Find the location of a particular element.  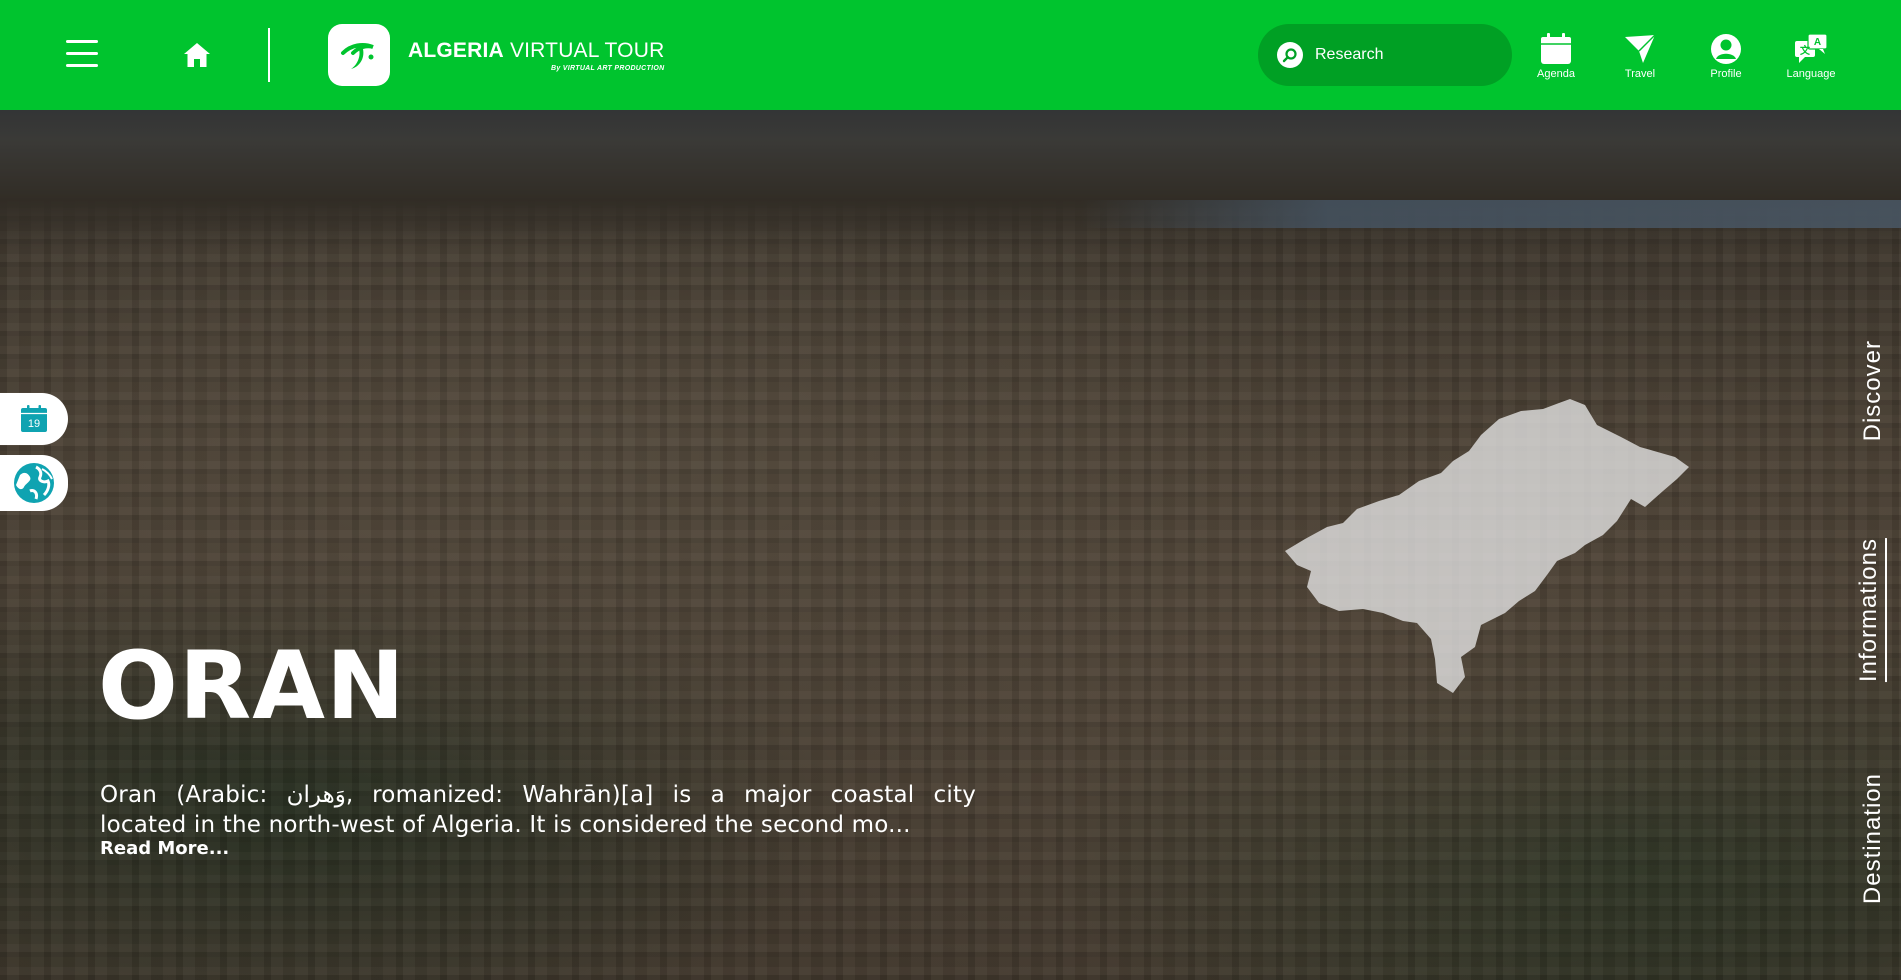

home-icon is located at coordinates (197, 55).